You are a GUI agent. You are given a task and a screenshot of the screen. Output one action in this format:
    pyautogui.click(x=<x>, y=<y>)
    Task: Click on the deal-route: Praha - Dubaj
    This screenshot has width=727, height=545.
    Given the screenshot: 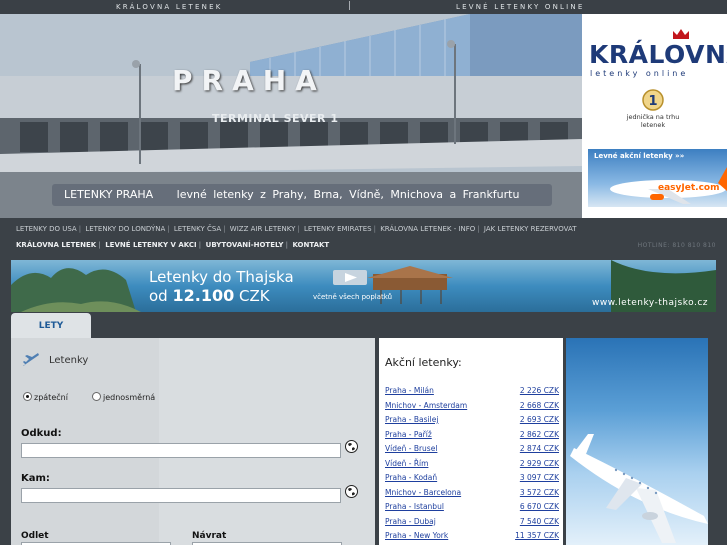 What is the action you would take?
    pyautogui.click(x=410, y=524)
    